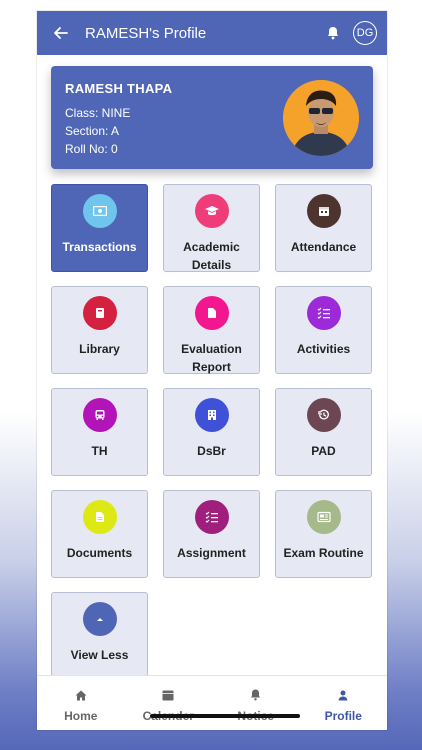 The image size is (422, 750). I want to click on tile-label: Library, so click(99, 349).